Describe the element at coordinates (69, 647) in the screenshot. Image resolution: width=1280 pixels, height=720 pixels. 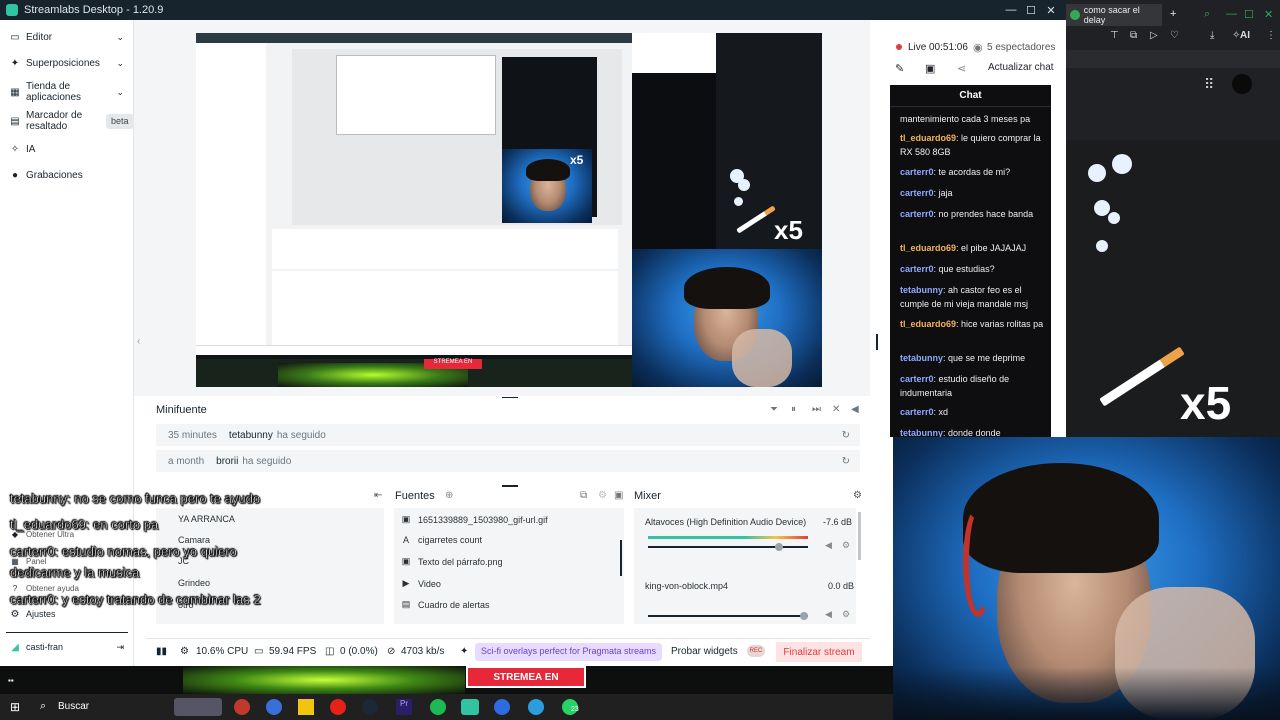
I see `user-account: ◢ casti-fran ⇥` at that location.